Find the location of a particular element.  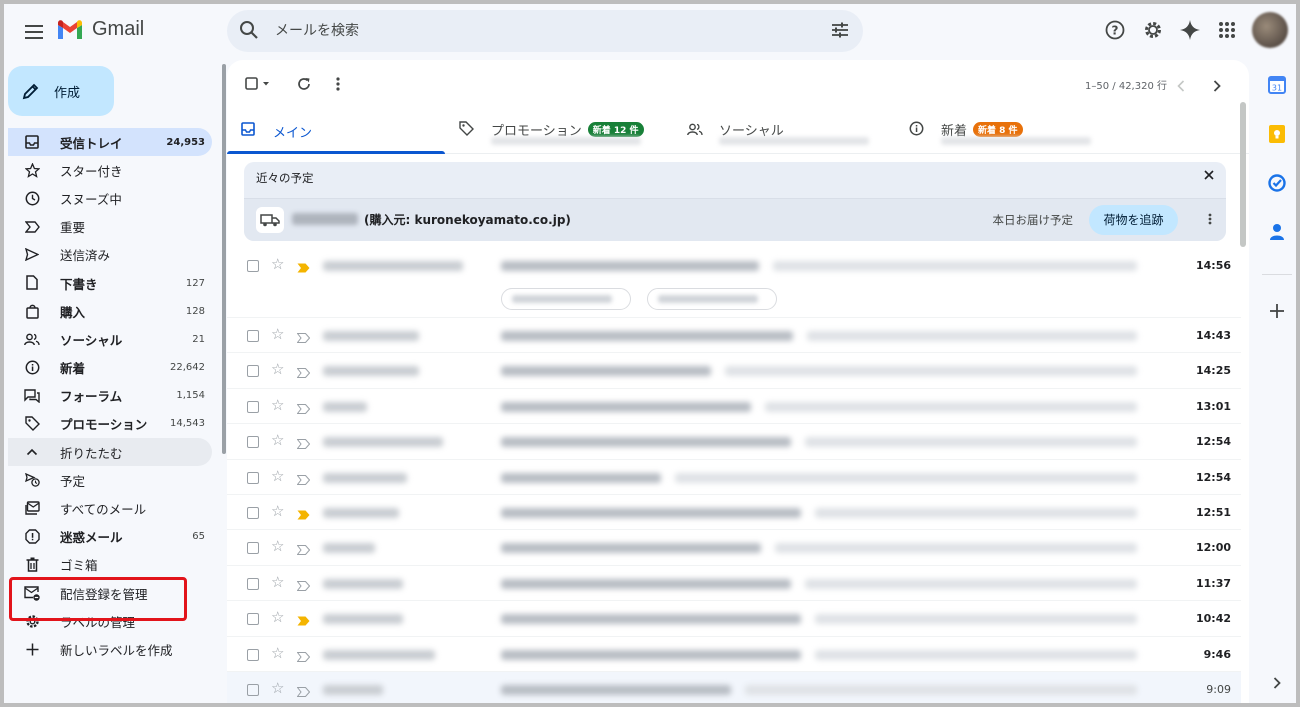

add-addon-plus-icon is located at coordinates (1277, 311).